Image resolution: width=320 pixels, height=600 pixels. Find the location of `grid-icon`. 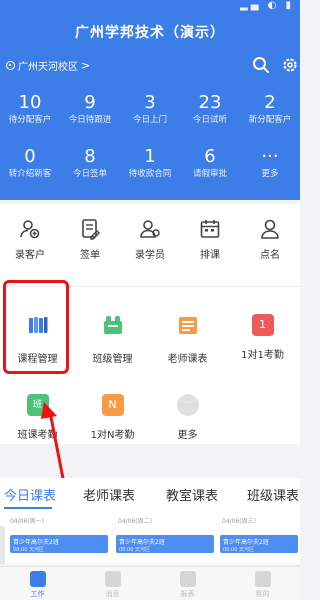

grid-icon is located at coordinates (37, 579).